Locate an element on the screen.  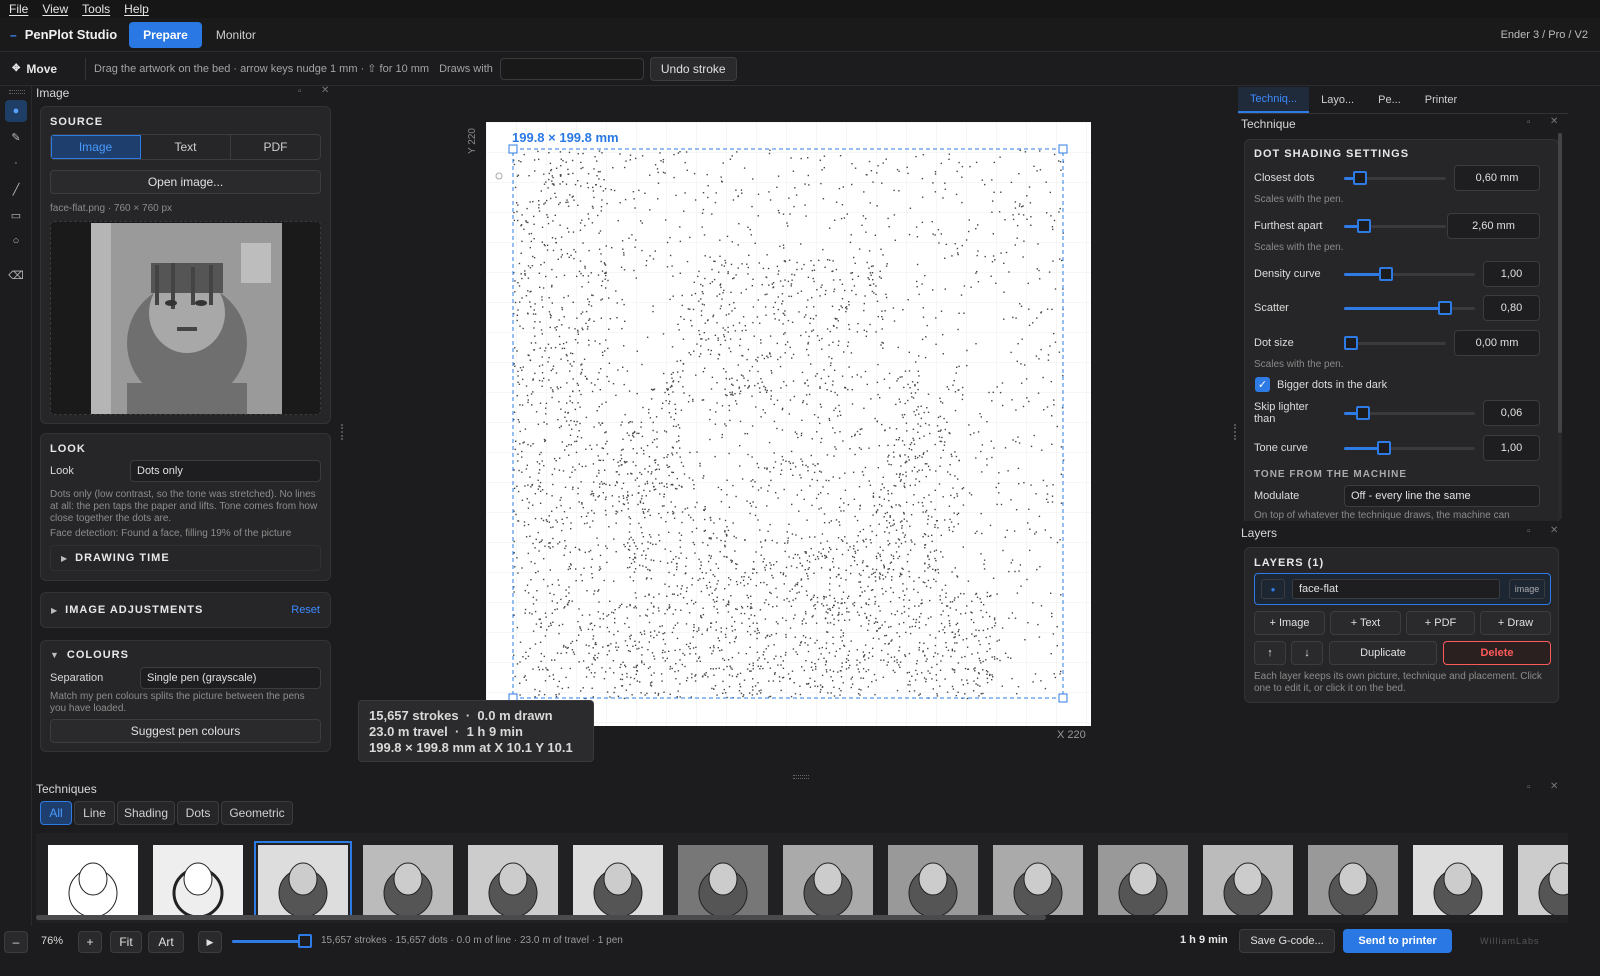
duplicate-button: Duplicate is located at coordinates (1383, 653).